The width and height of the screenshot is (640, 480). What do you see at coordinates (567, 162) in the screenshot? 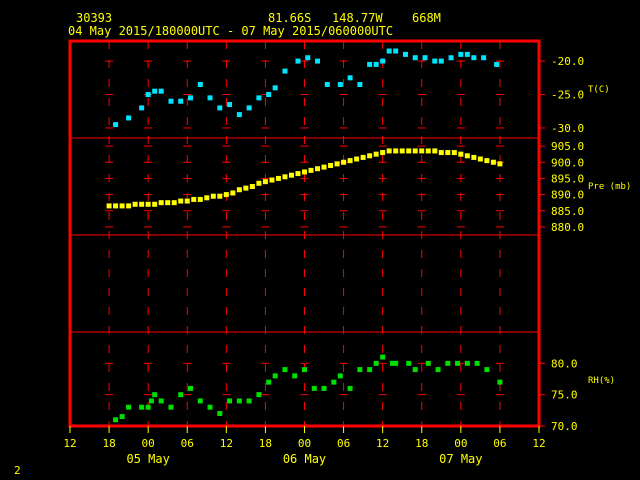
I see `ytick-label-1-4: 900.0` at bounding box center [567, 162].